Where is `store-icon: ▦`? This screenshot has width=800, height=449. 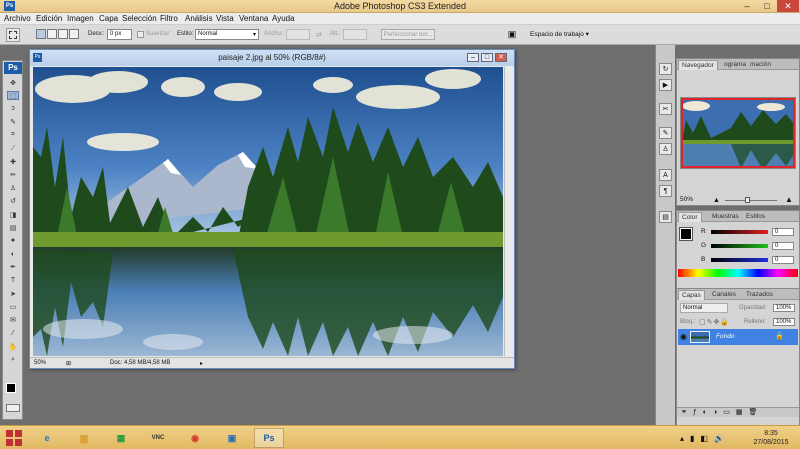 store-icon: ▦ is located at coordinates (121, 438).